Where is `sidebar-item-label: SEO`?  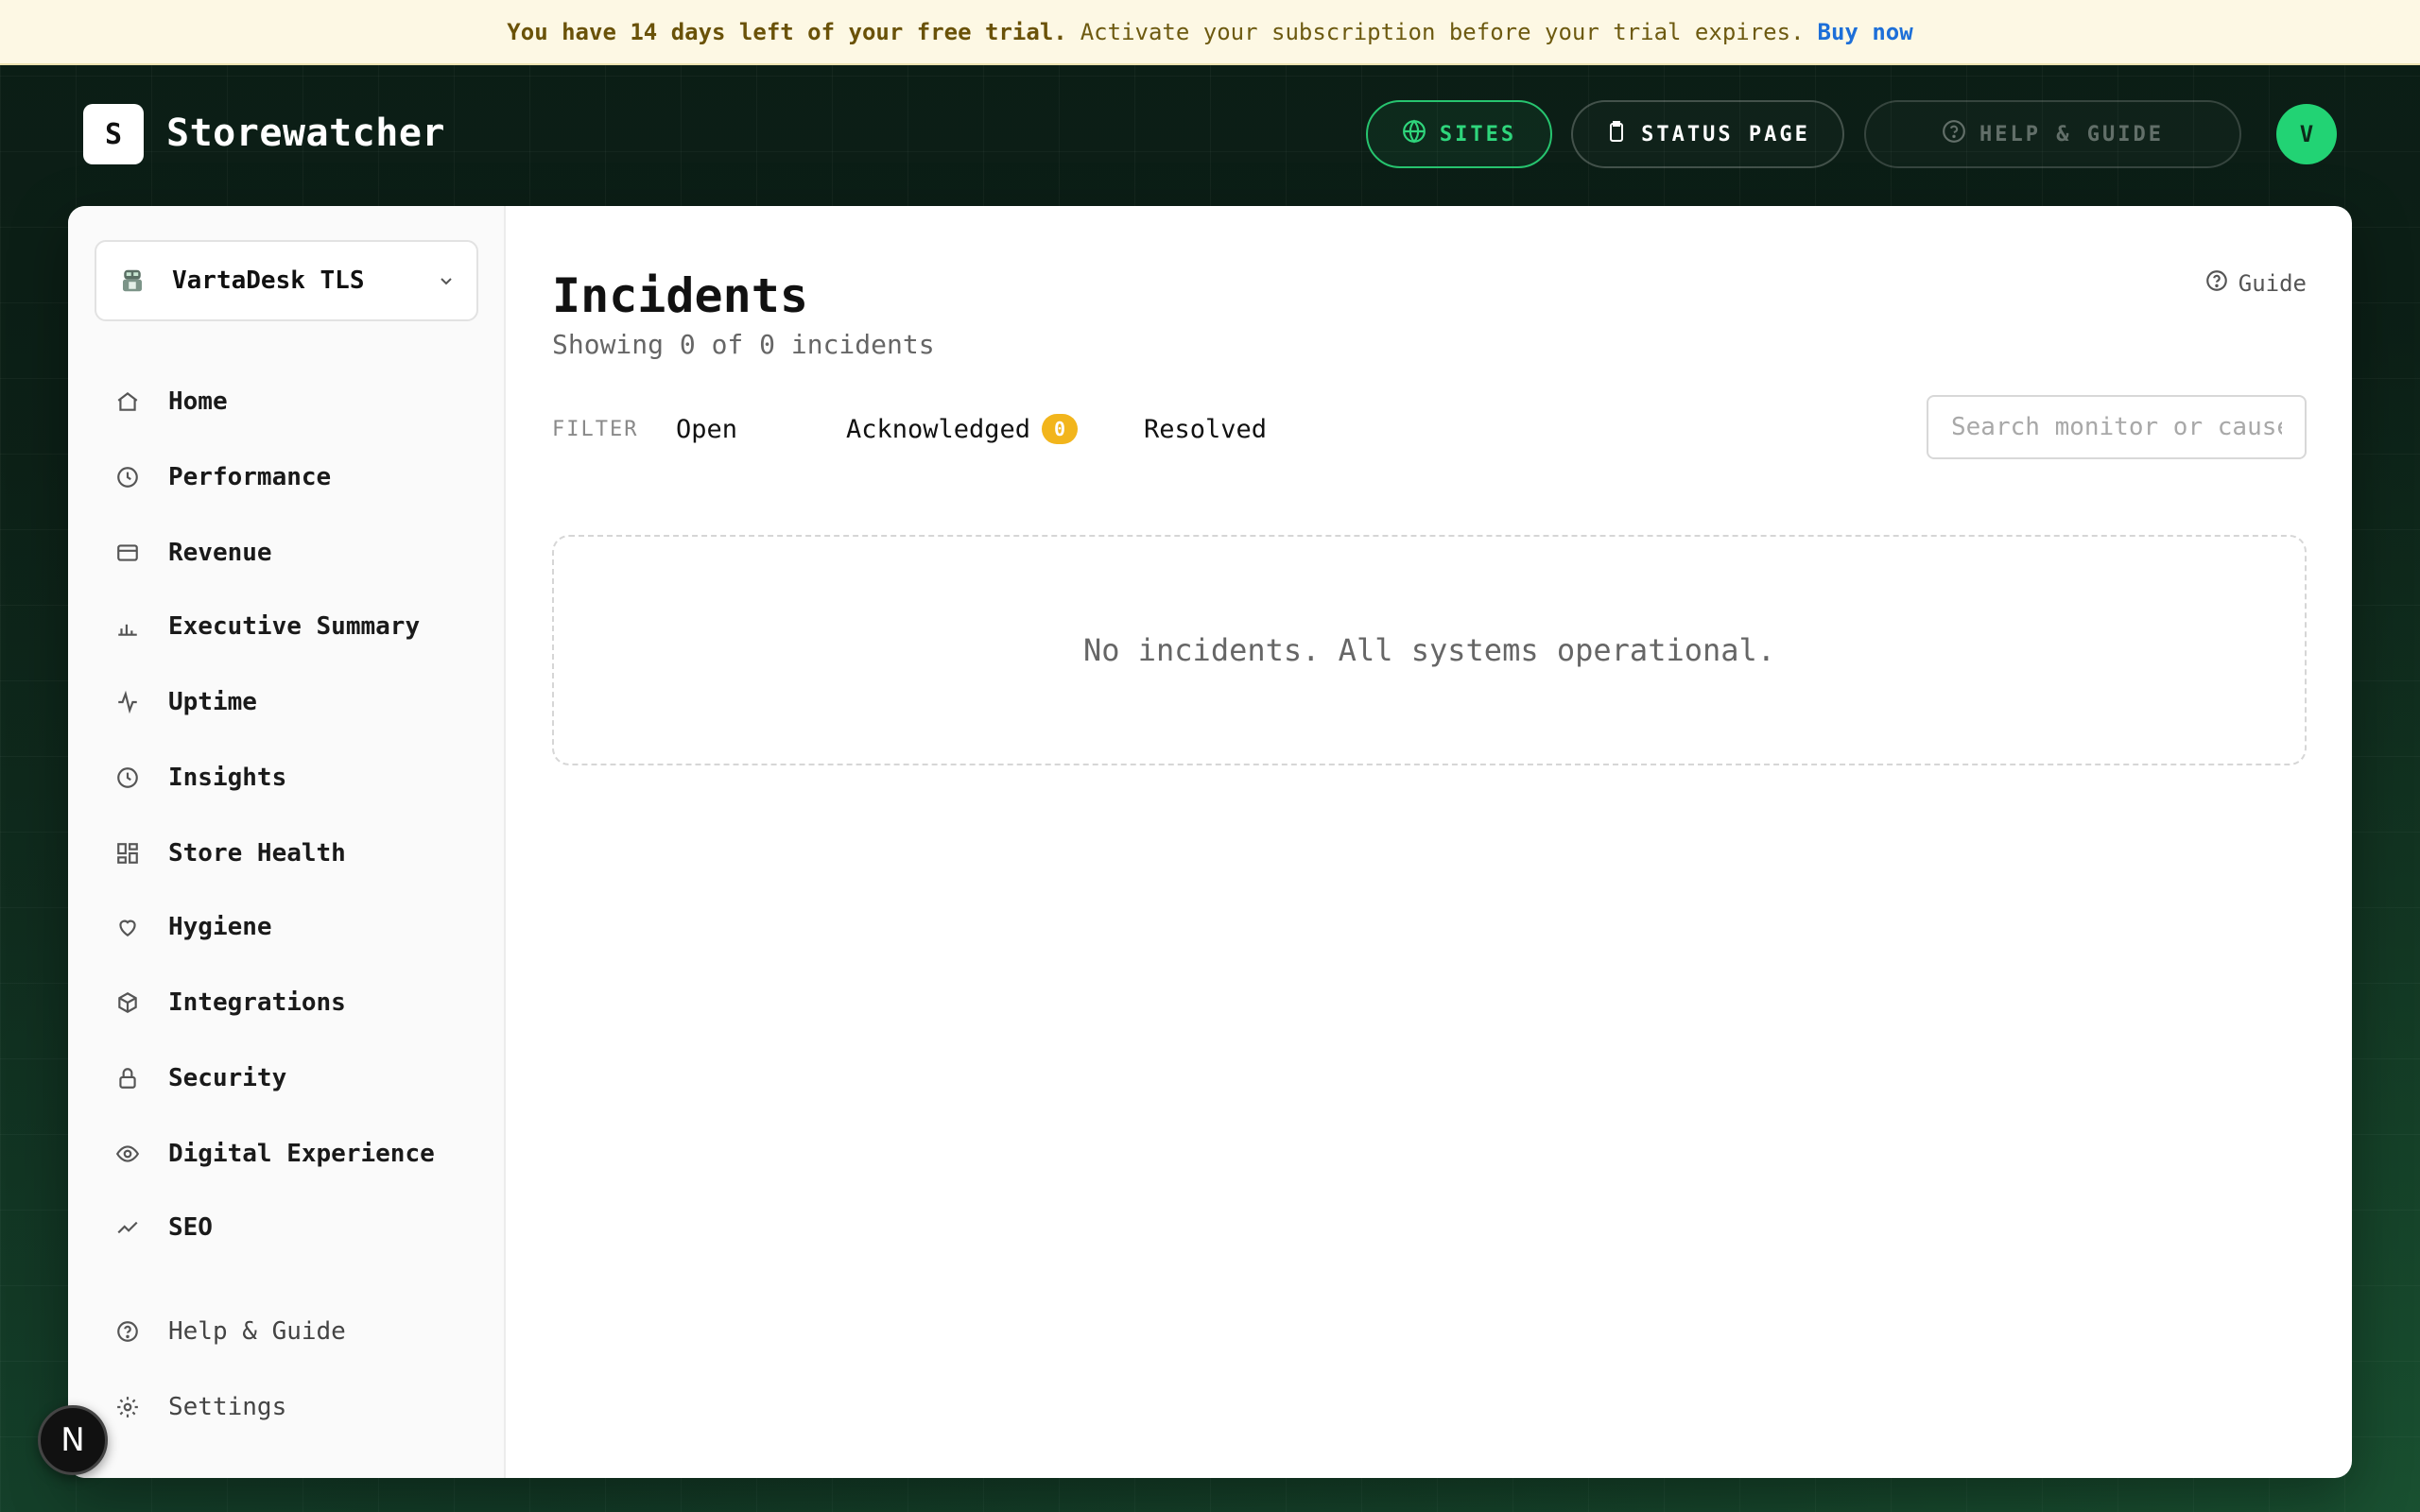
sidebar-item-label: SEO is located at coordinates (190, 1227).